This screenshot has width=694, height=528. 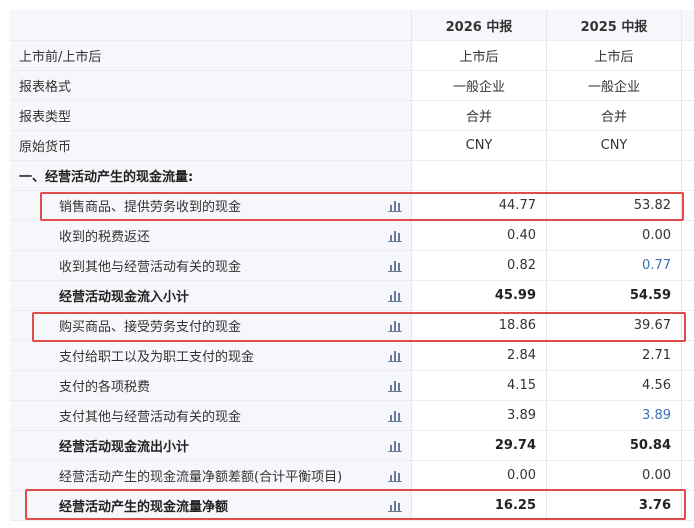 What do you see at coordinates (211, 415) in the screenshot?
I see `row-label: 支付其他与经营活动有关的现金` at bounding box center [211, 415].